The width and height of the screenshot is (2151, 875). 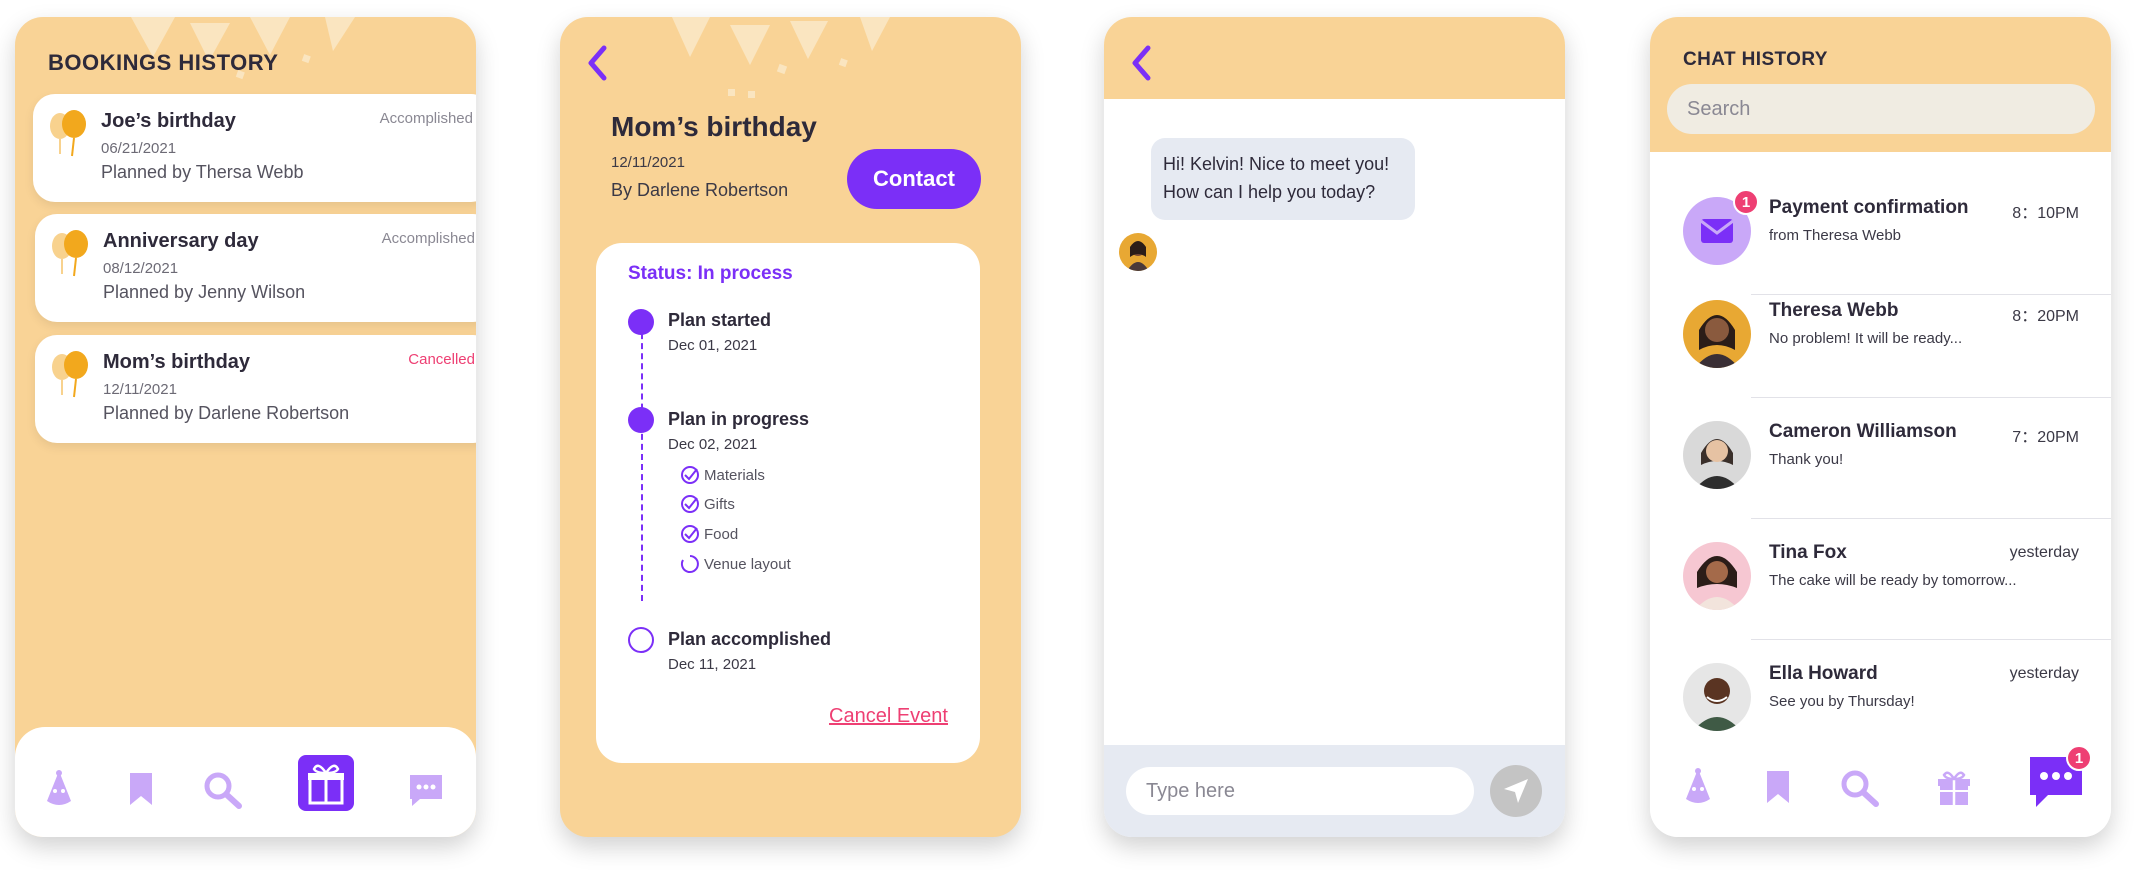 I want to click on message-text: Hi! Kelvin! Nice to meet you!, so click(x=1276, y=164).